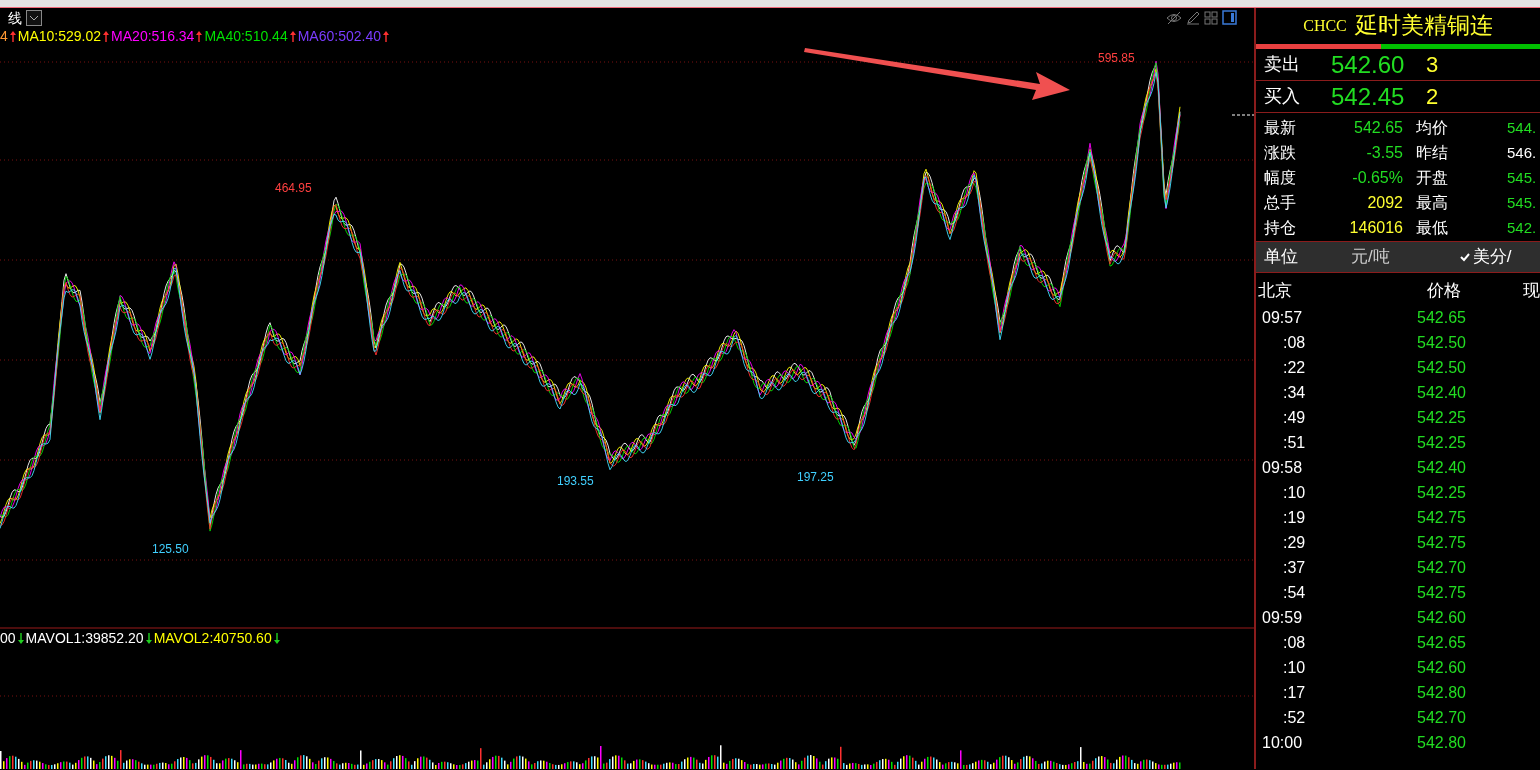  Describe the element at coordinates (59, 36) in the screenshot. I see `moving-average-value: MA10:529.02` at that location.